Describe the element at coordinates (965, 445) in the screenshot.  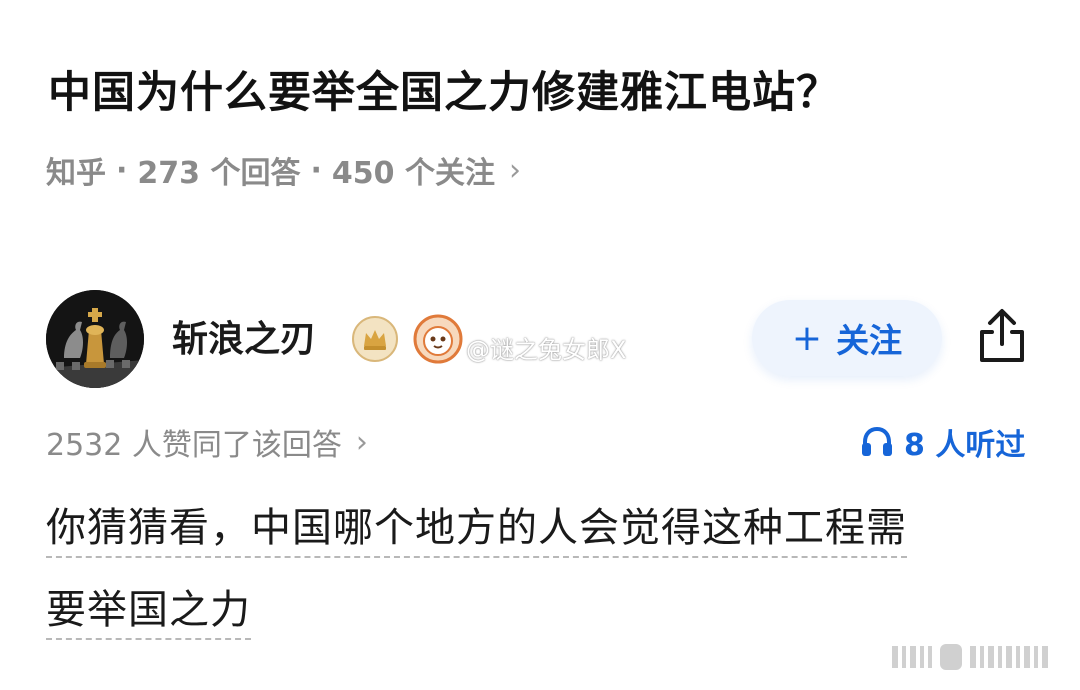
I see `listen-label: 8 人听过` at that location.